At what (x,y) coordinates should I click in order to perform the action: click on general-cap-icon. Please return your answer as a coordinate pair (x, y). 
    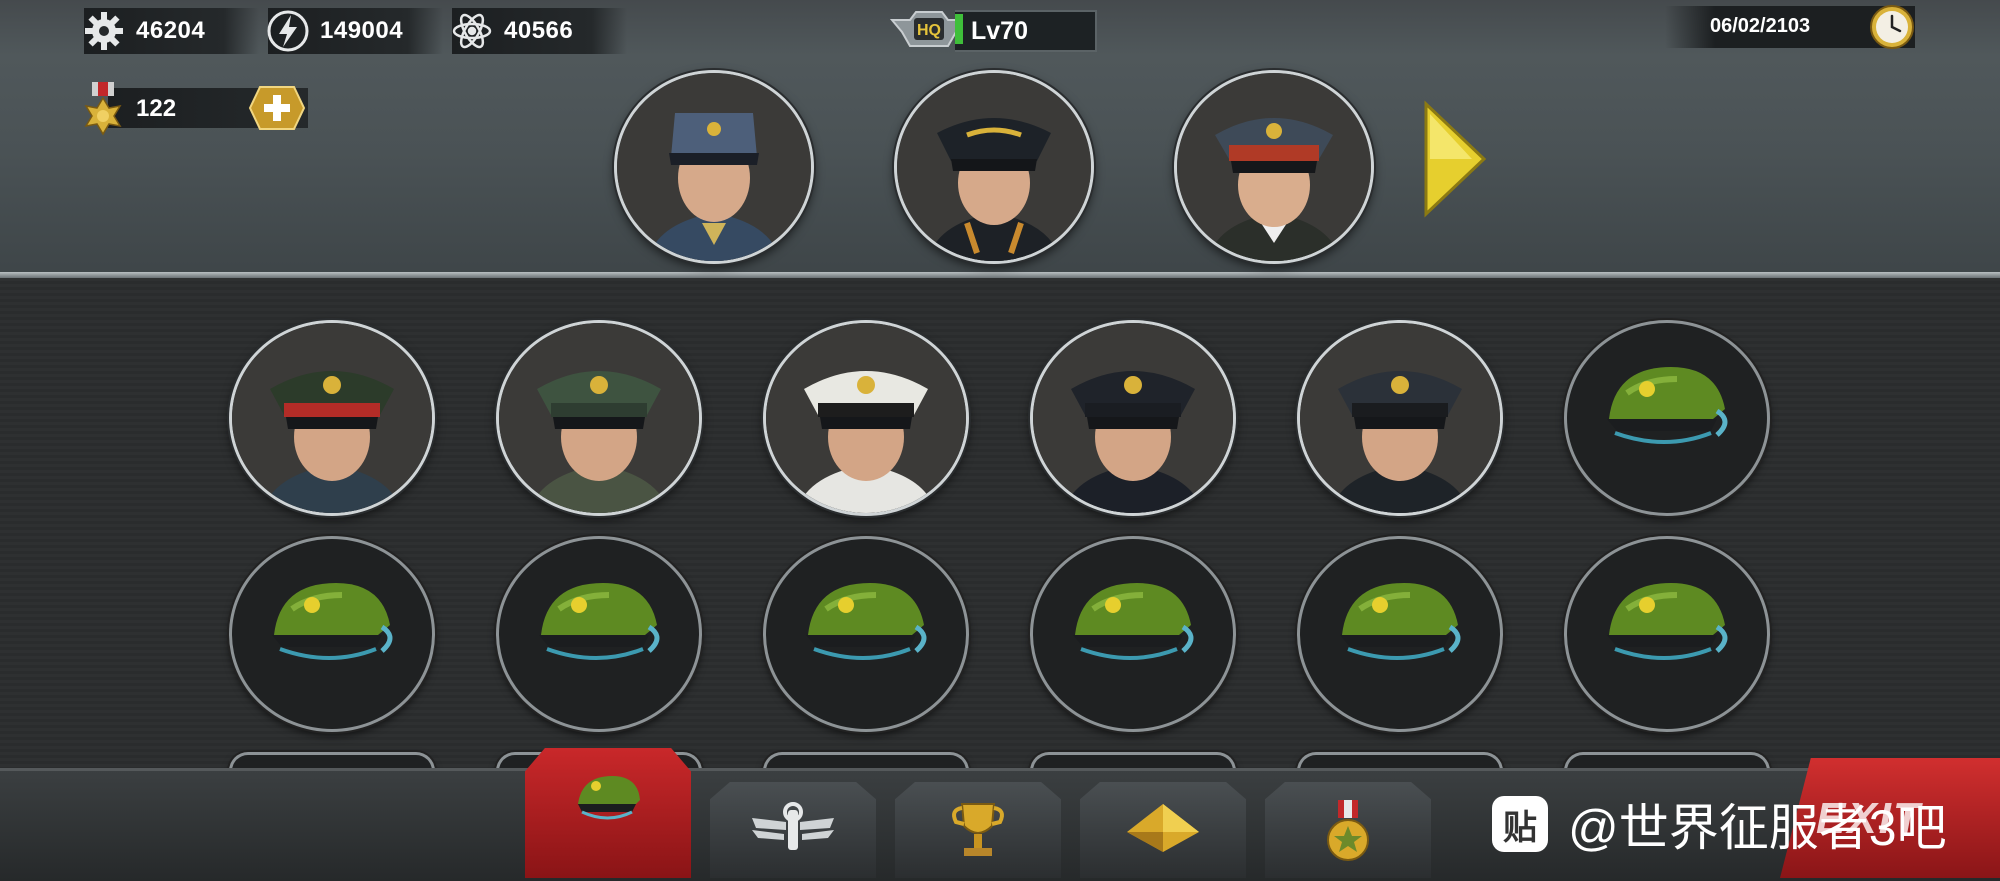
    Looking at the image, I should click on (609, 798).